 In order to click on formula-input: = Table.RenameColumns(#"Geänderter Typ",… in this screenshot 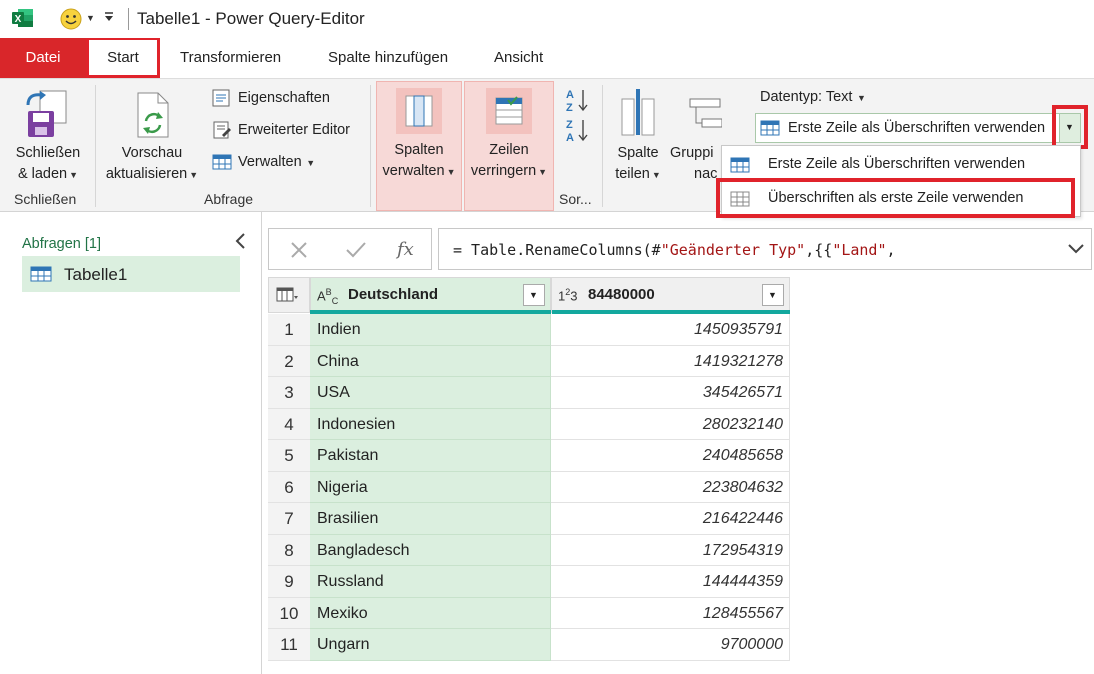, I will do `click(765, 249)`.